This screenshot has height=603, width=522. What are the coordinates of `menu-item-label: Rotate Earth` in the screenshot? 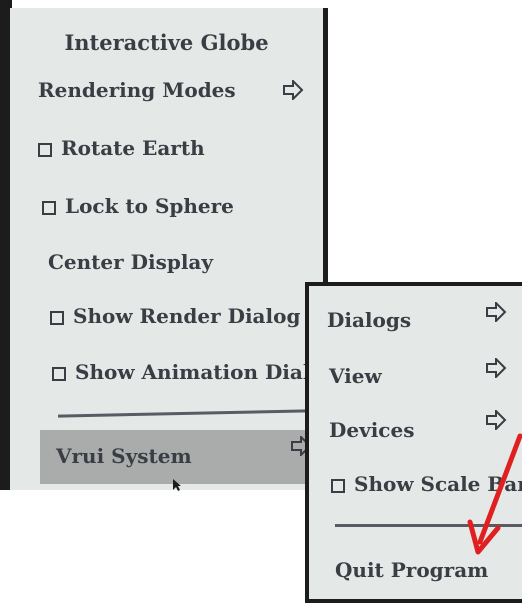 It's located at (133, 148).